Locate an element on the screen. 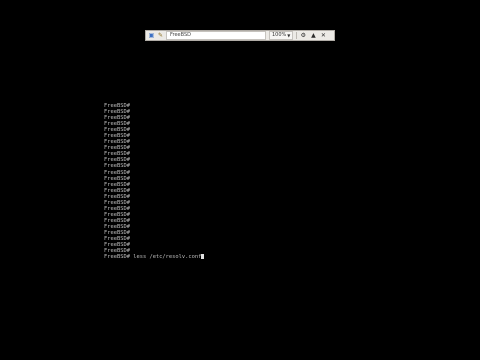  terminal-command-line: FreeBSD# less /etc/resolv.conf is located at coordinates (154, 257).